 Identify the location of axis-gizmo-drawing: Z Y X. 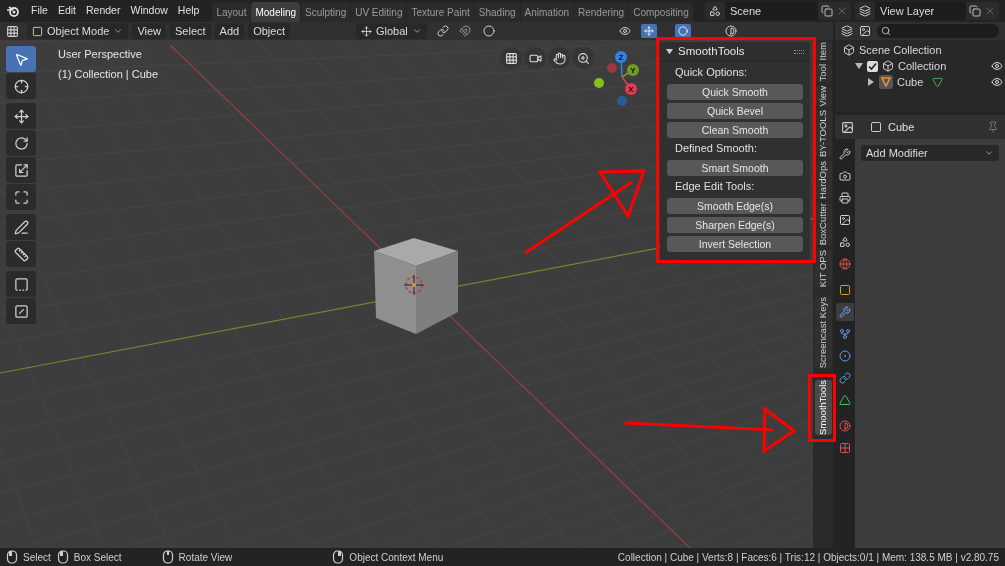
(617, 80).